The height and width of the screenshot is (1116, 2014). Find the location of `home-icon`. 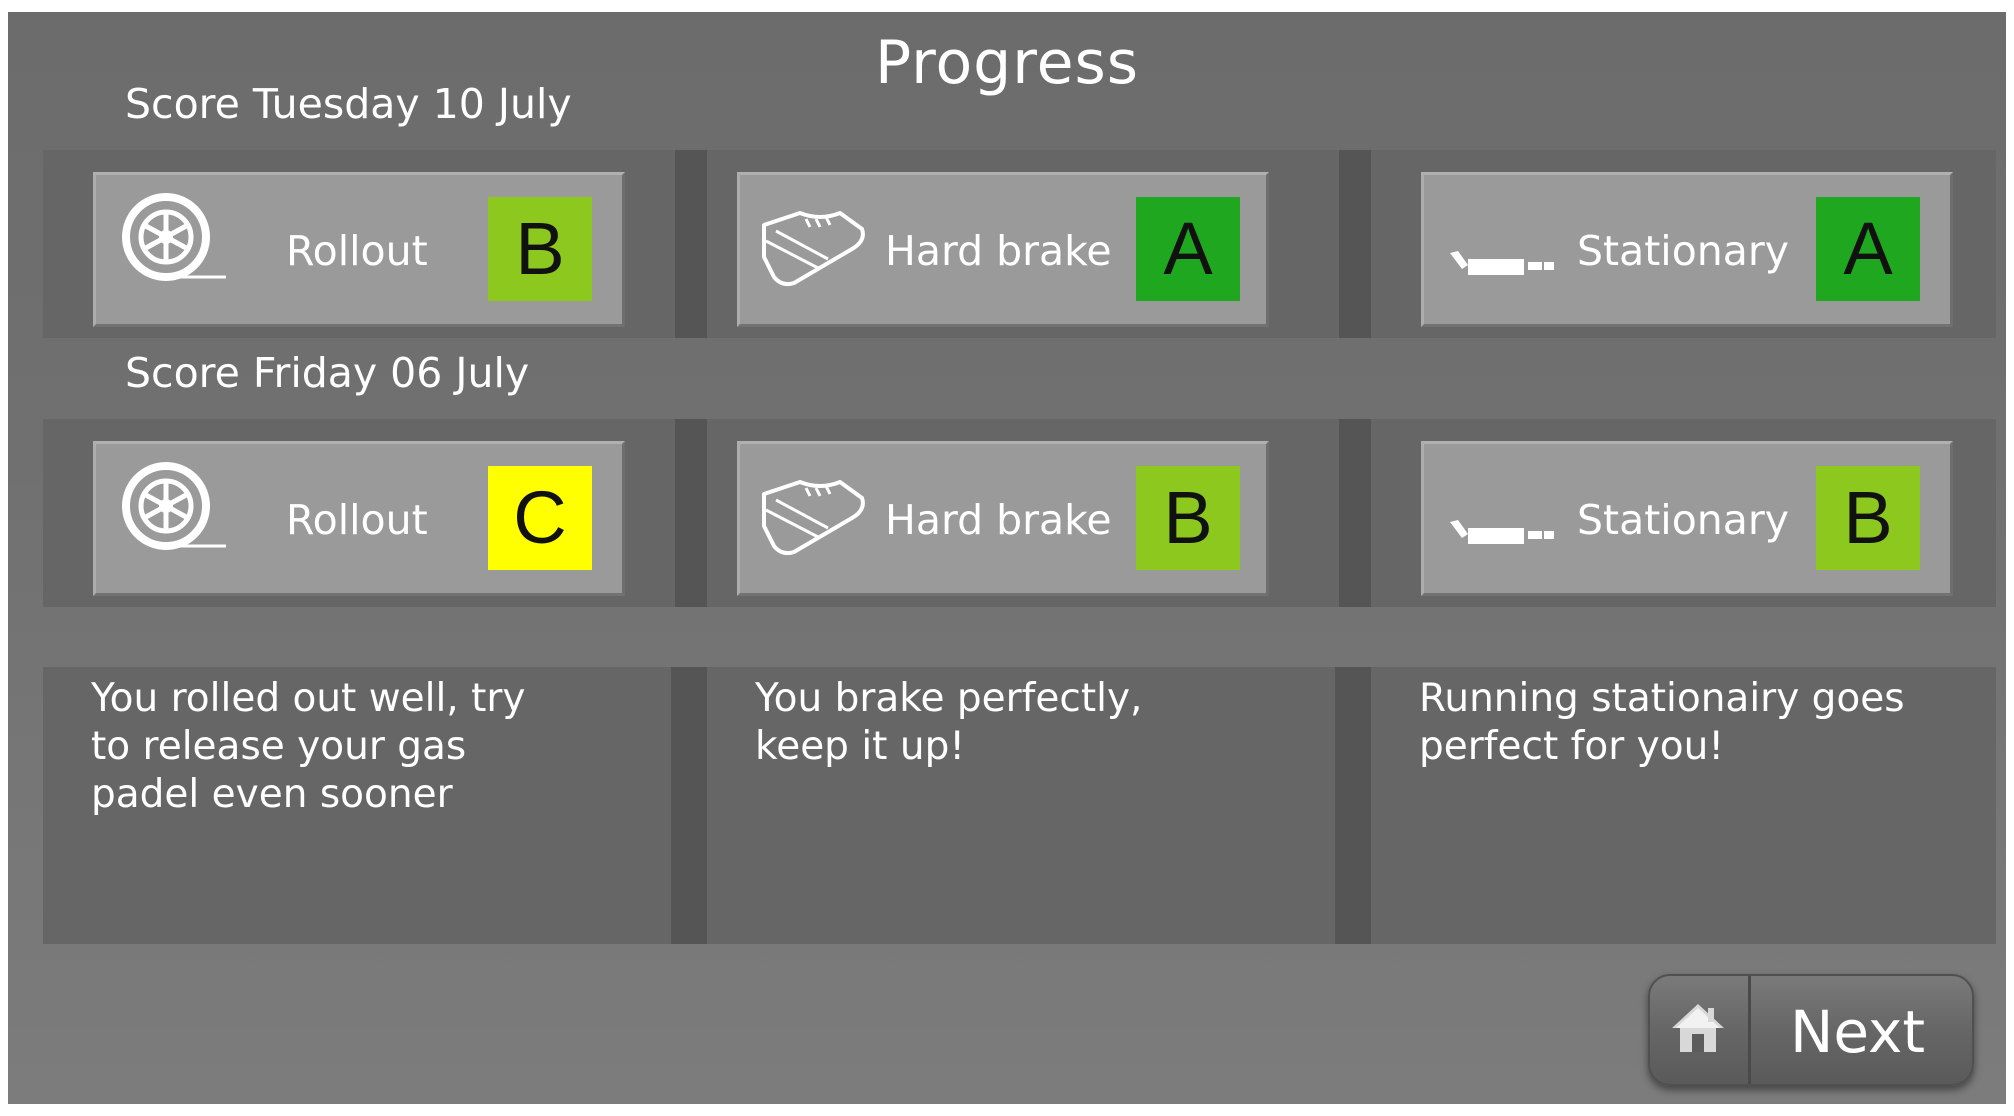

home-icon is located at coordinates (1698, 1028).